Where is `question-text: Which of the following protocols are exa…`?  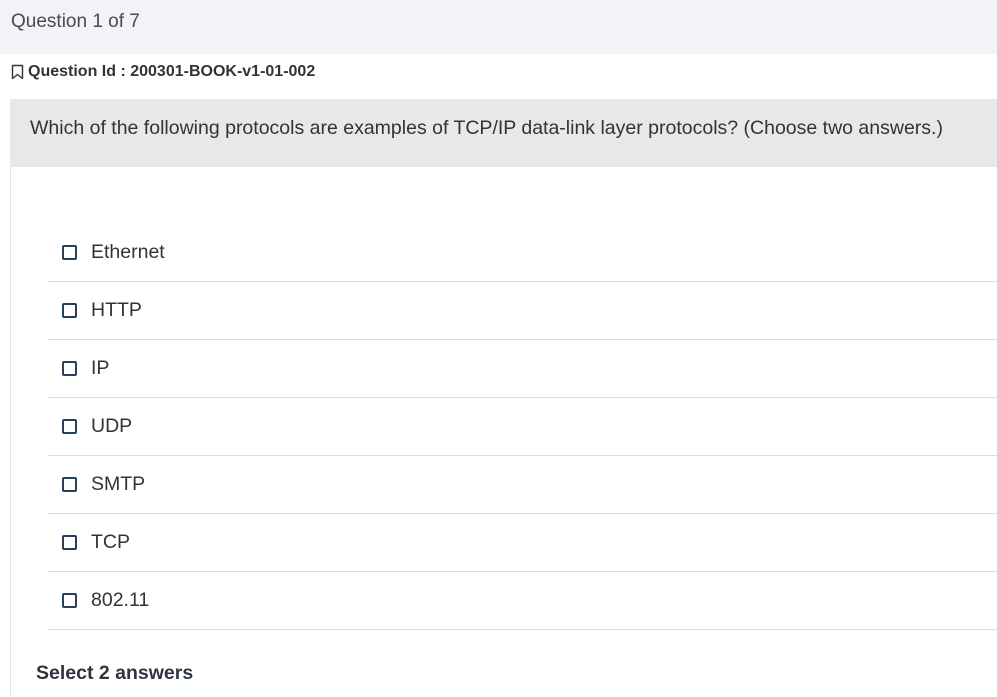
question-text: Which of the following protocols are exa… is located at coordinates (486, 128).